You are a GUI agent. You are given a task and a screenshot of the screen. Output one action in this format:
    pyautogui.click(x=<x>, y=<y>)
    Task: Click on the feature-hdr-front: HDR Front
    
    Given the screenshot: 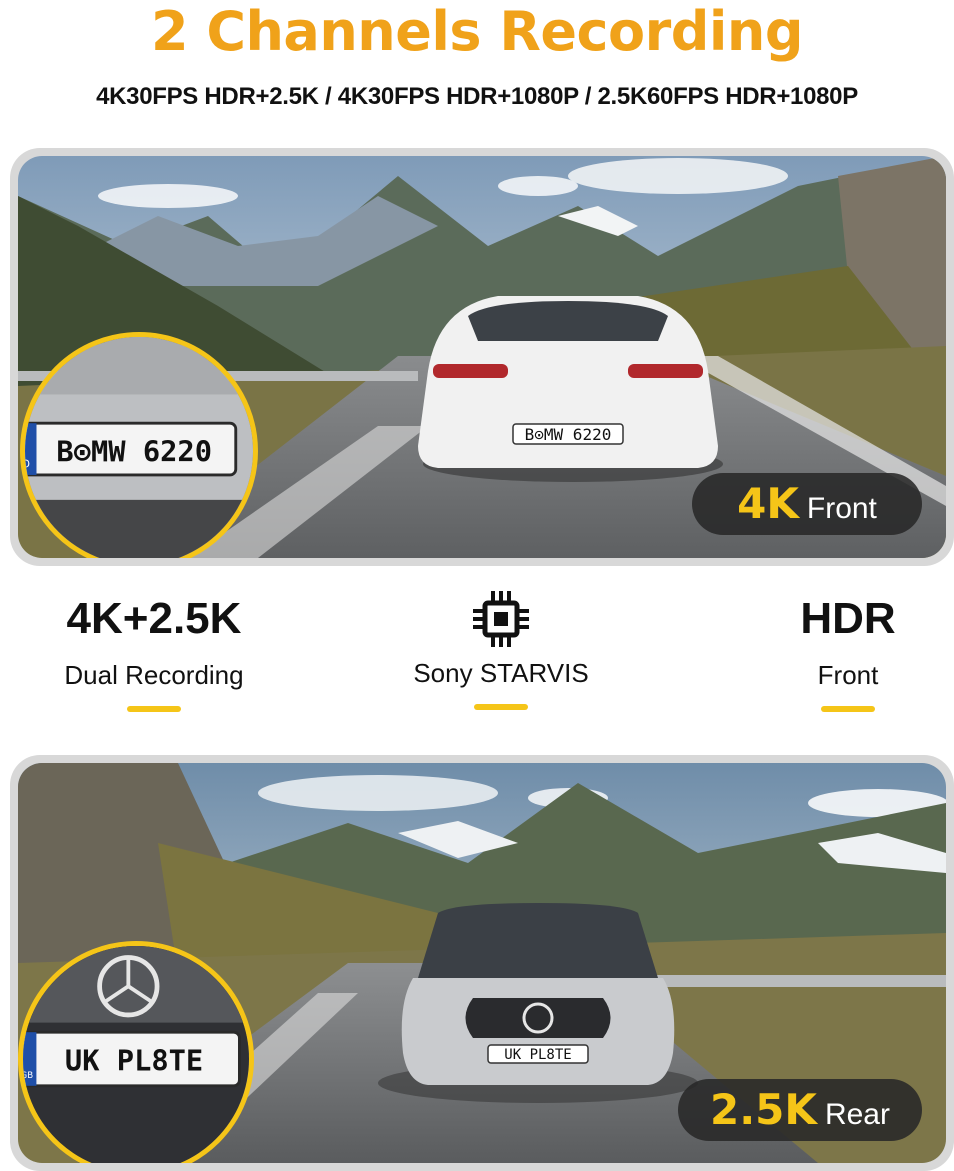 What is the action you would take?
    pyautogui.click(x=826, y=662)
    